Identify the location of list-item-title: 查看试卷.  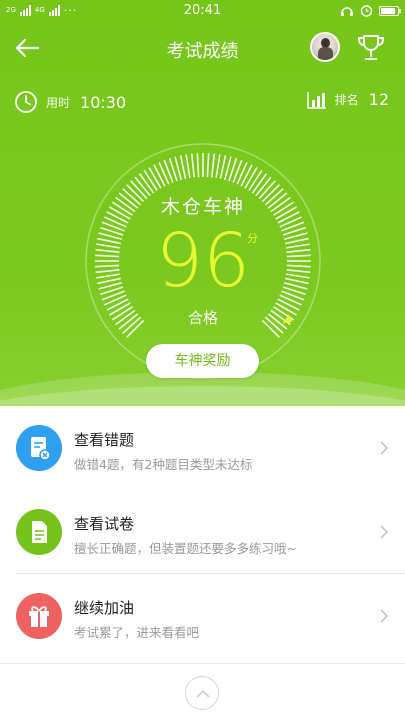
(104, 524).